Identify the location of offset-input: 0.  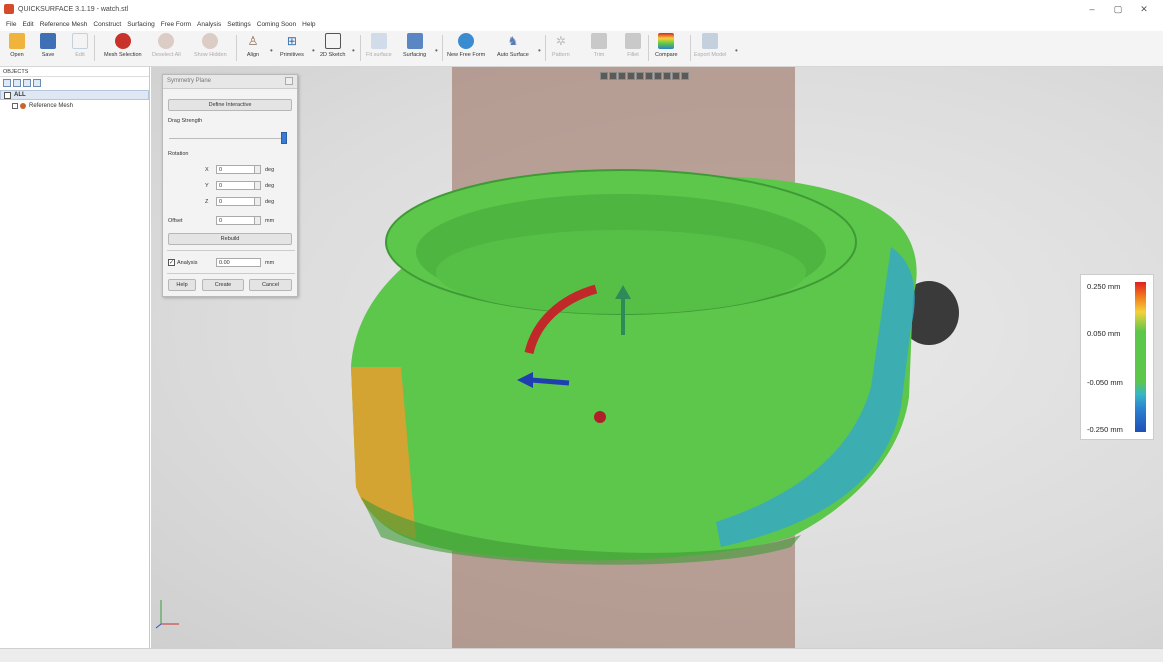
(238, 220).